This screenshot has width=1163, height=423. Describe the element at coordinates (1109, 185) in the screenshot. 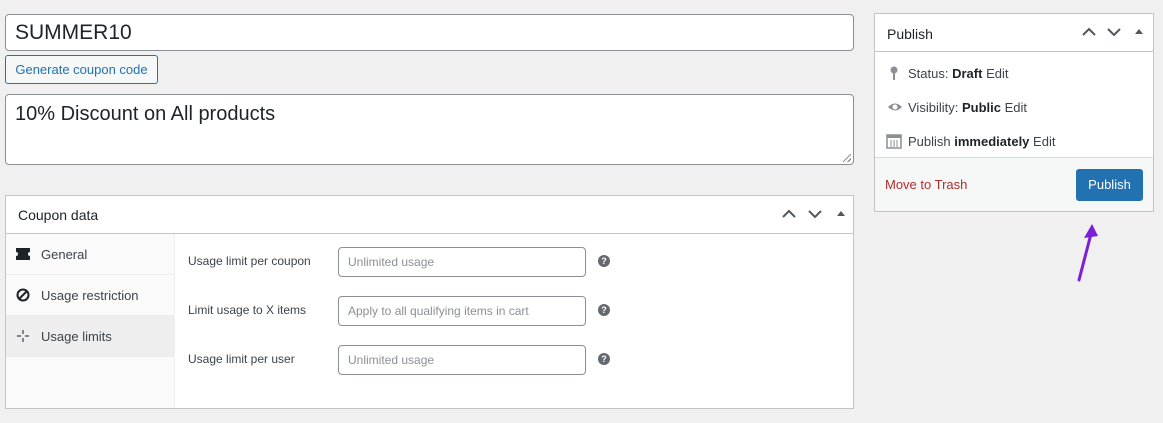

I see `publish-button: Publish` at that location.